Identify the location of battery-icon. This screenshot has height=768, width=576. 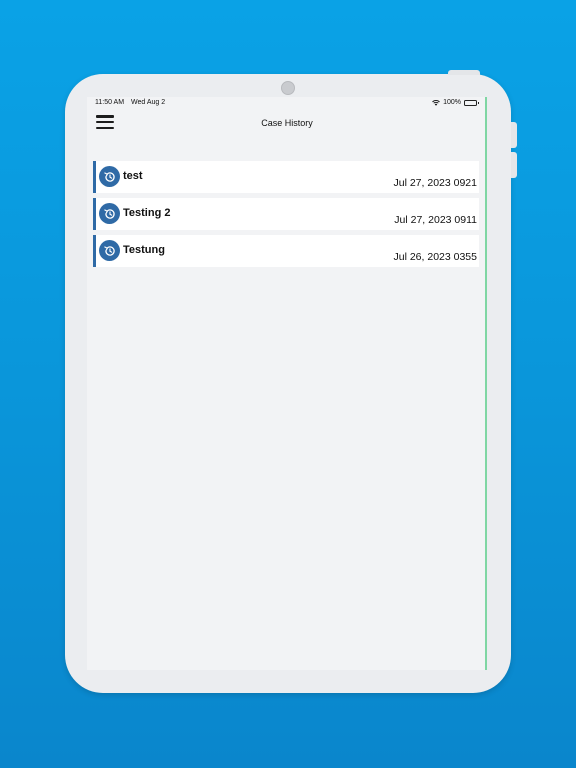
(471, 102).